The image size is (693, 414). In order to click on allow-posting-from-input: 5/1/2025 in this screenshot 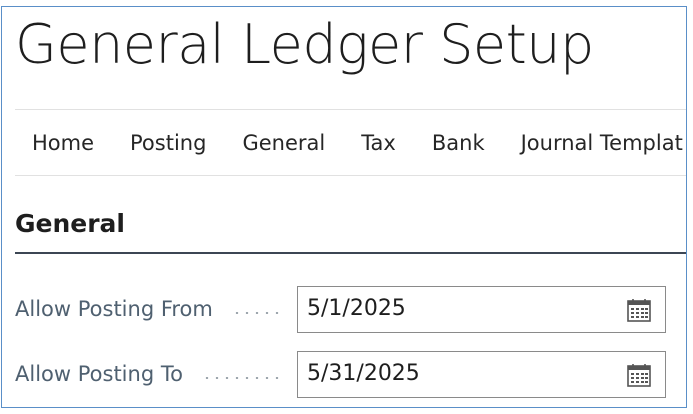, I will do `click(481, 309)`.